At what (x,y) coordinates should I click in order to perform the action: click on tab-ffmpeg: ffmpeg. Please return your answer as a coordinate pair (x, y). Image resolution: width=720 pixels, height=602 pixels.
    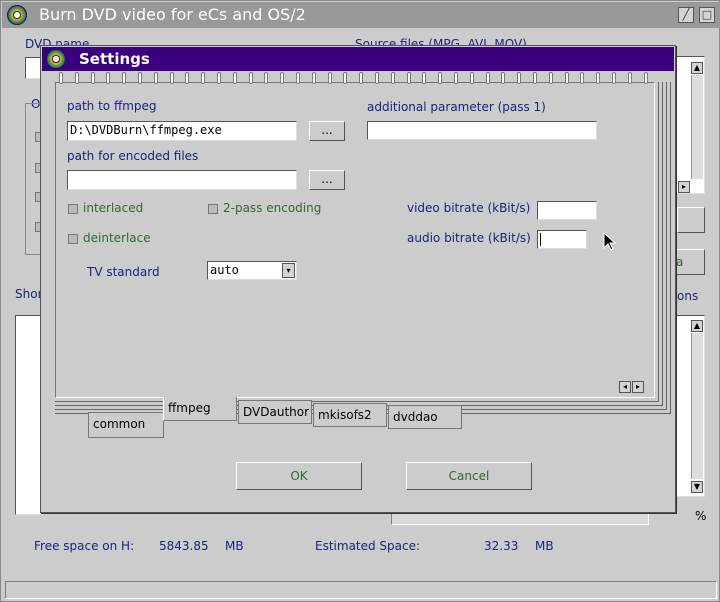
    Looking at the image, I should click on (200, 409).